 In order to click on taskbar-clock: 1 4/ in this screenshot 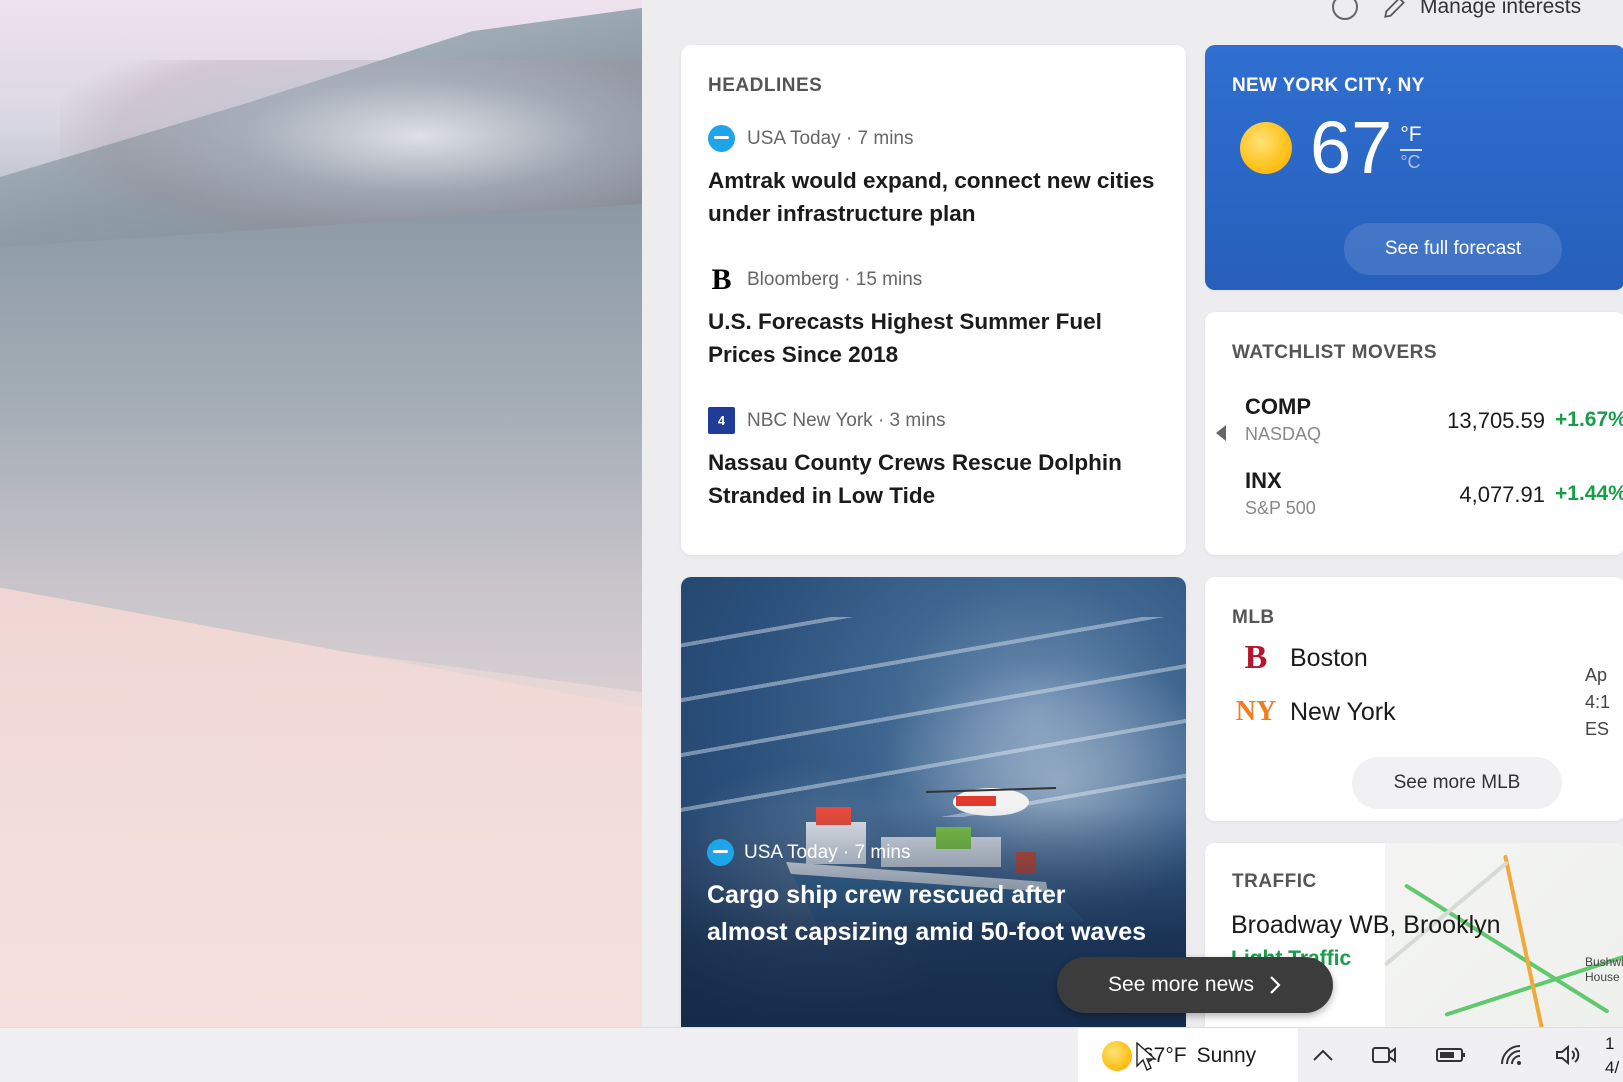, I will do `click(1612, 1056)`.